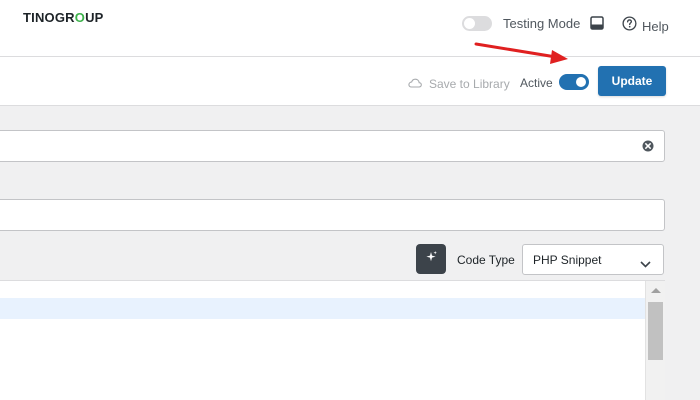 The width and height of the screenshot is (700, 400). Describe the element at coordinates (322, 308) in the screenshot. I see `active-line-highlight` at that location.